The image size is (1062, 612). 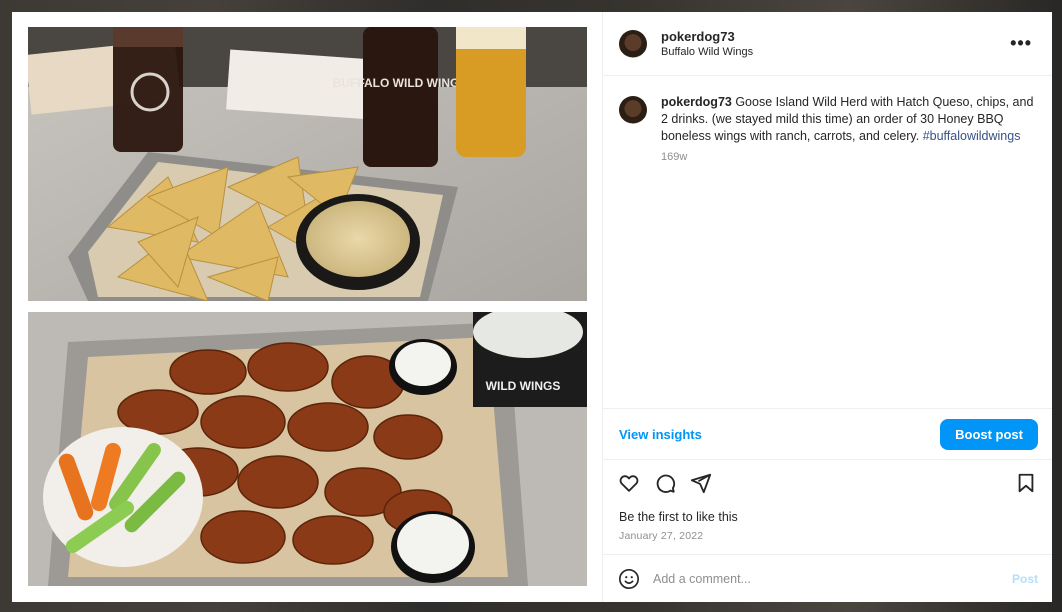 What do you see at coordinates (674, 157) in the screenshot?
I see `caption-age: 169w` at bounding box center [674, 157].